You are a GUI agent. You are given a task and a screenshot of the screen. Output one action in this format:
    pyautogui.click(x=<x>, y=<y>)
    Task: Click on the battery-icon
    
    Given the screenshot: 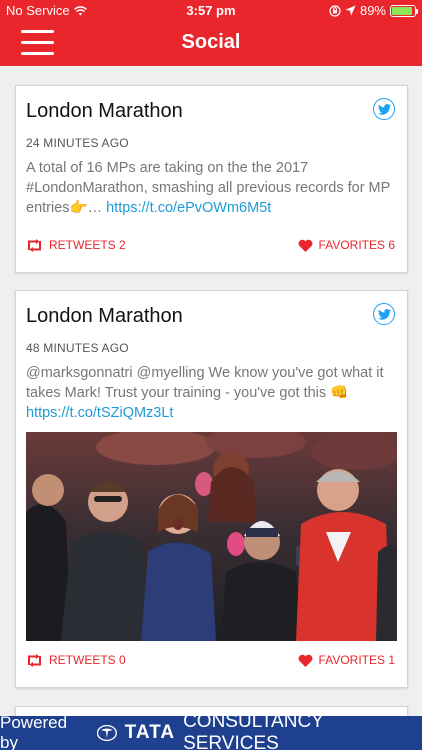 What is the action you would take?
    pyautogui.click(x=404, y=10)
    